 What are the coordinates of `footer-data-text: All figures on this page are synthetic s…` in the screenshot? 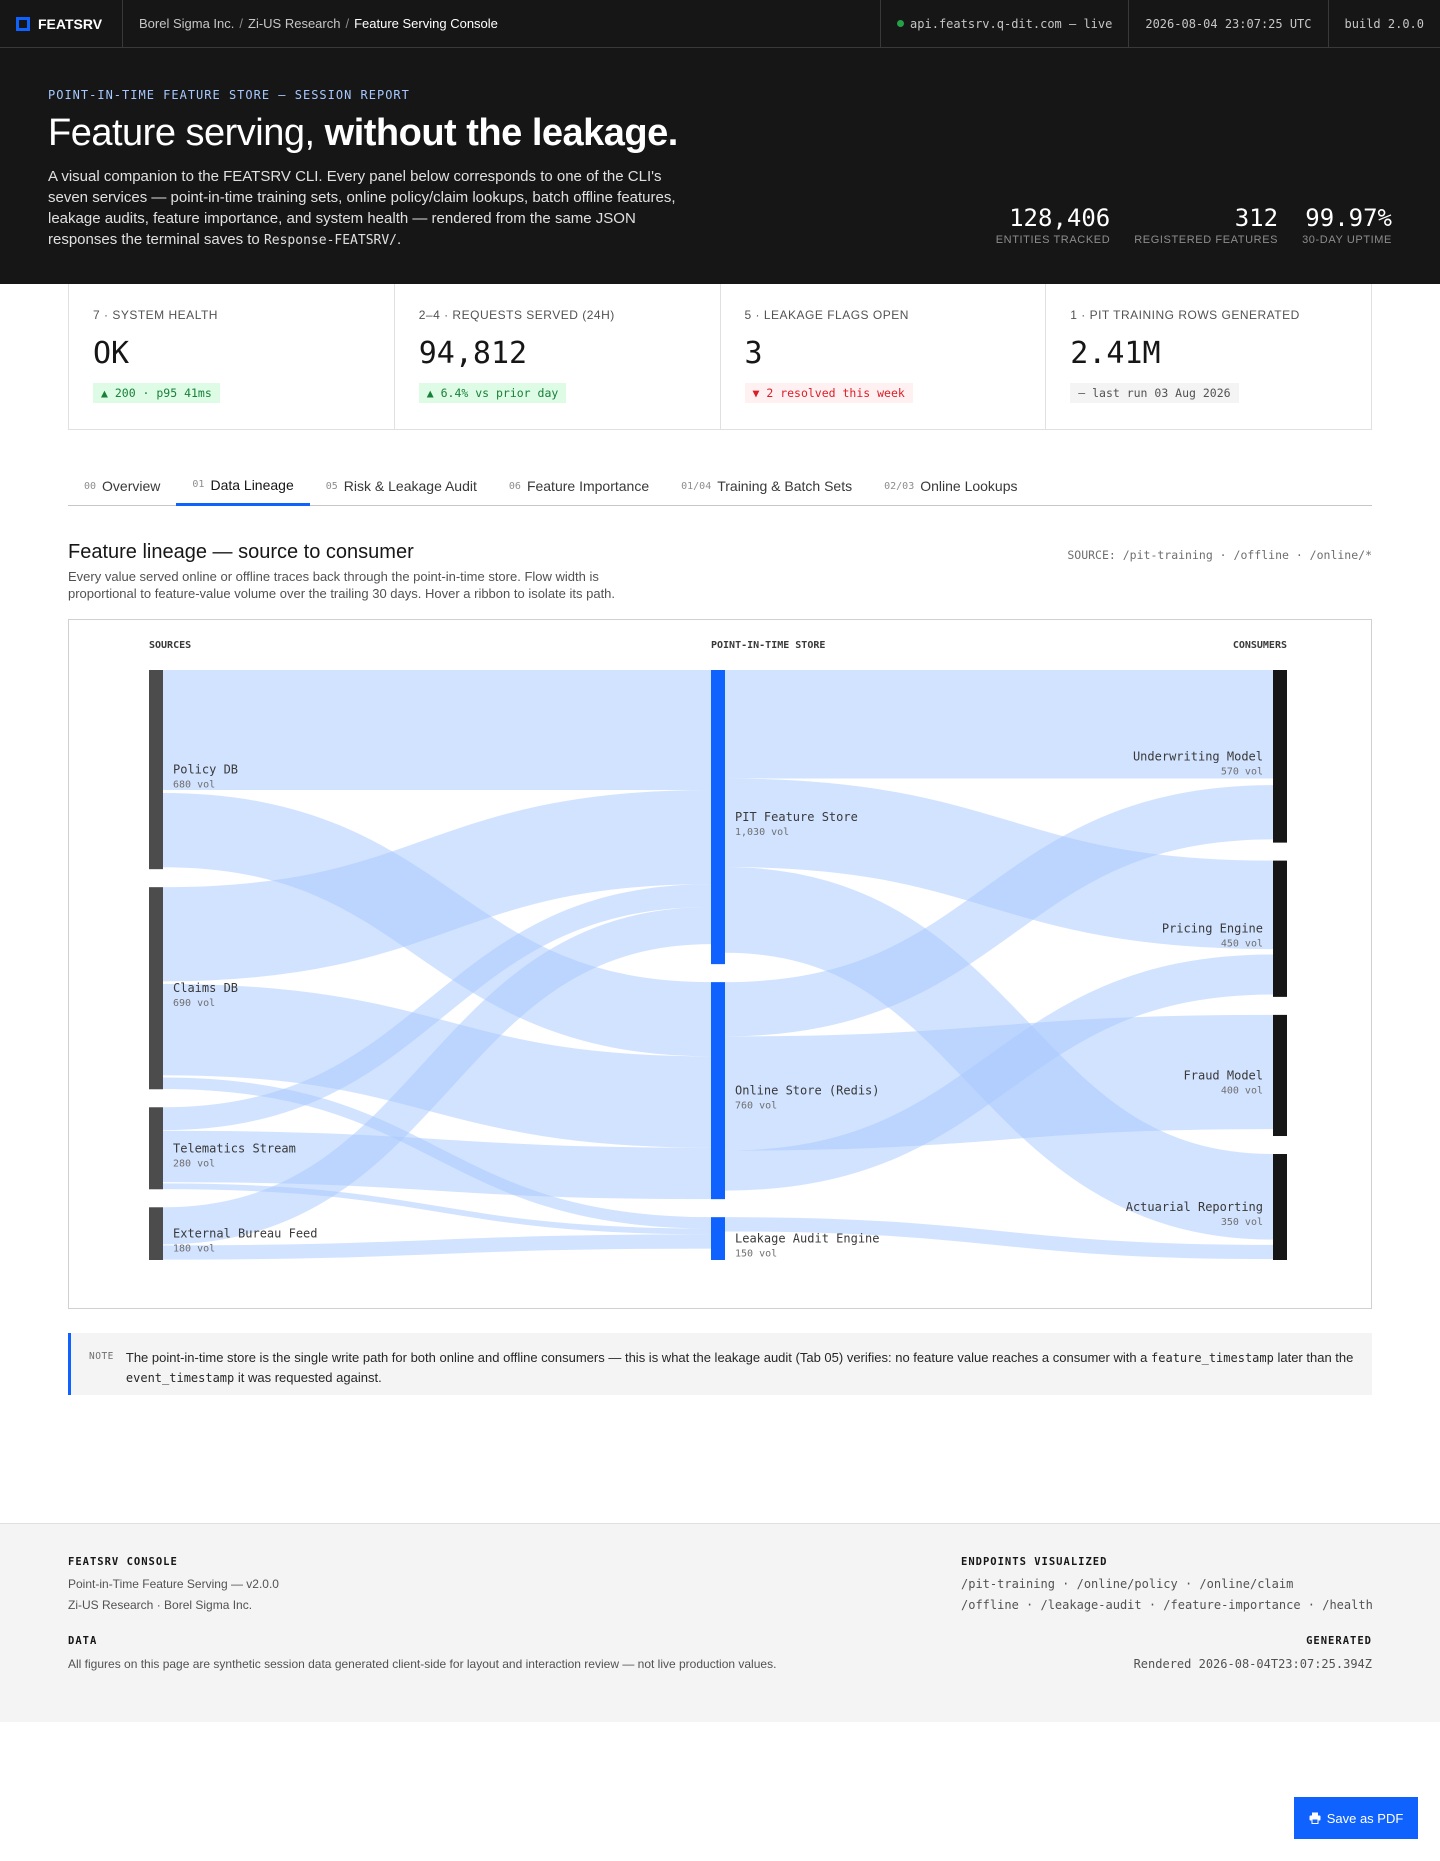 It's located at (422, 1664).